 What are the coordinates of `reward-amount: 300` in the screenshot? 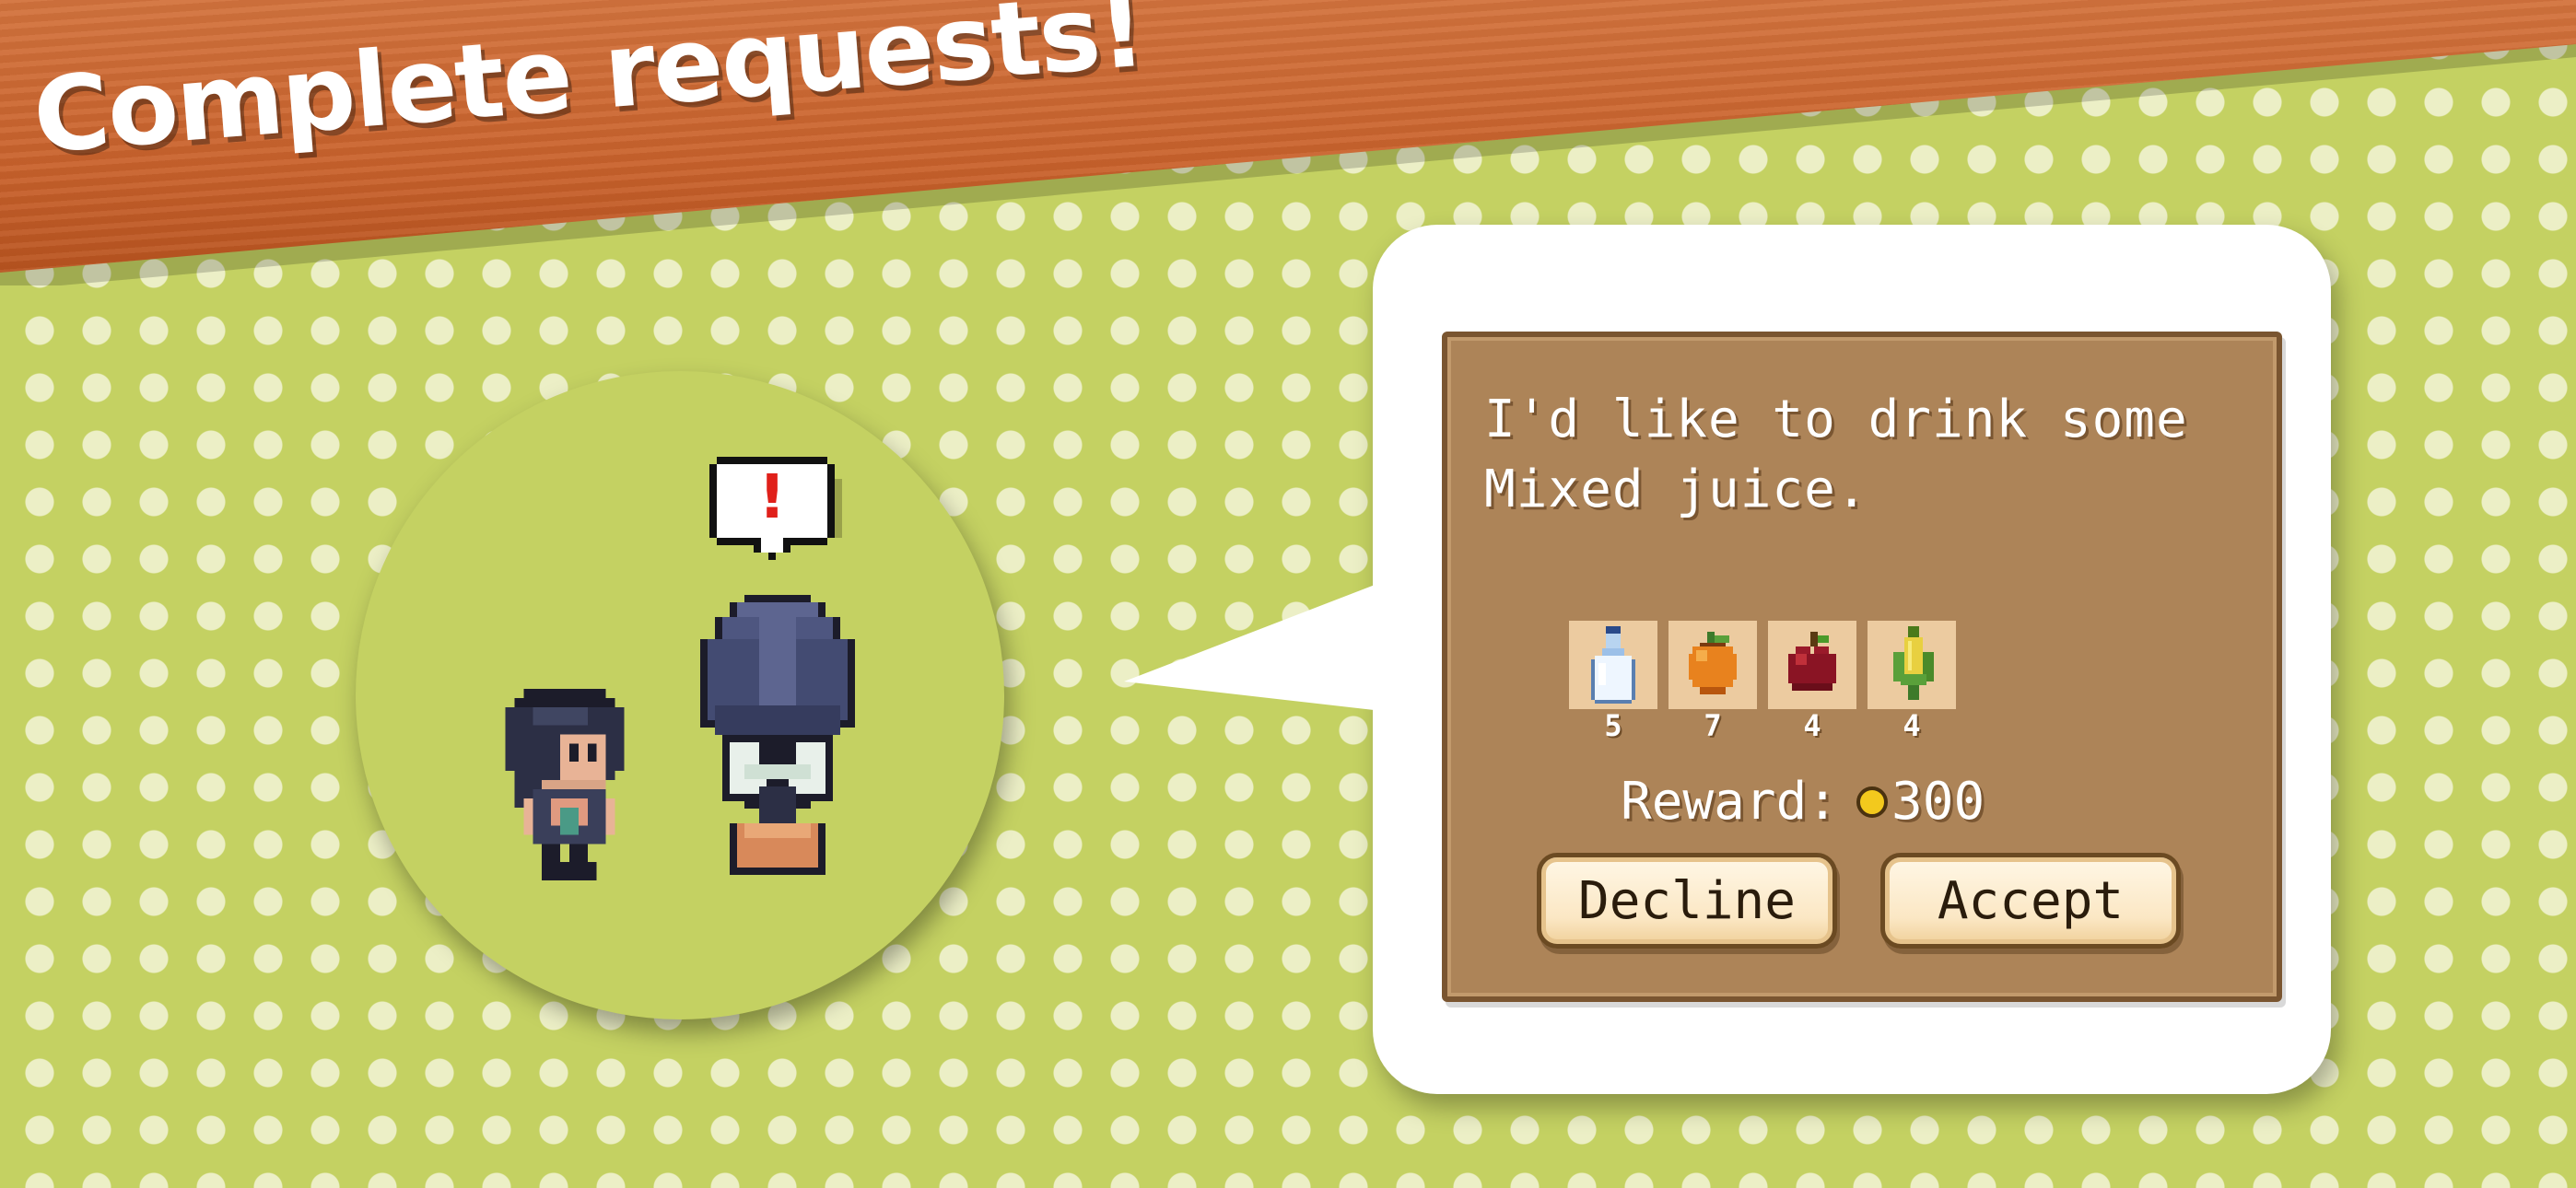 It's located at (1938, 802).